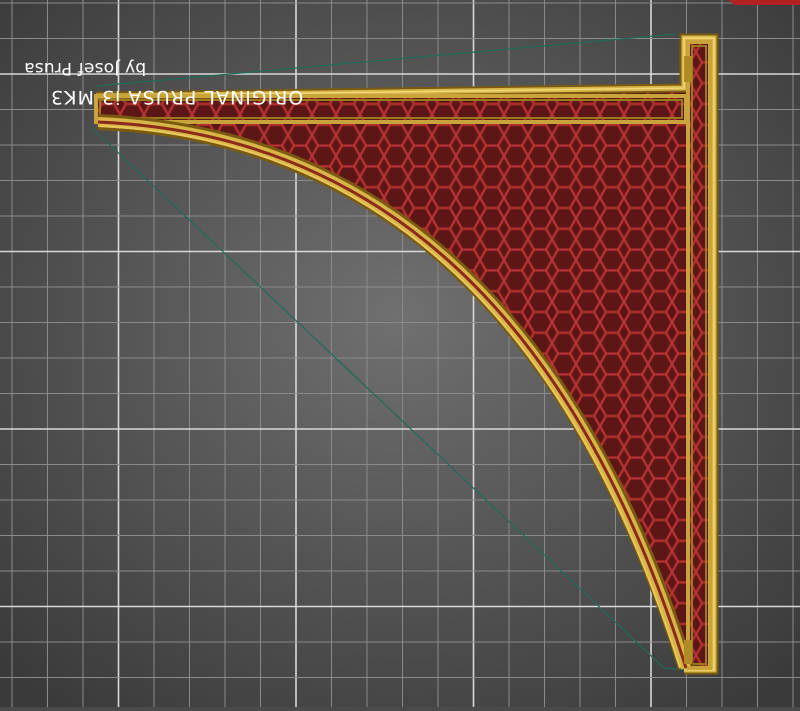  I want to click on view-marker, so click(764, 2).